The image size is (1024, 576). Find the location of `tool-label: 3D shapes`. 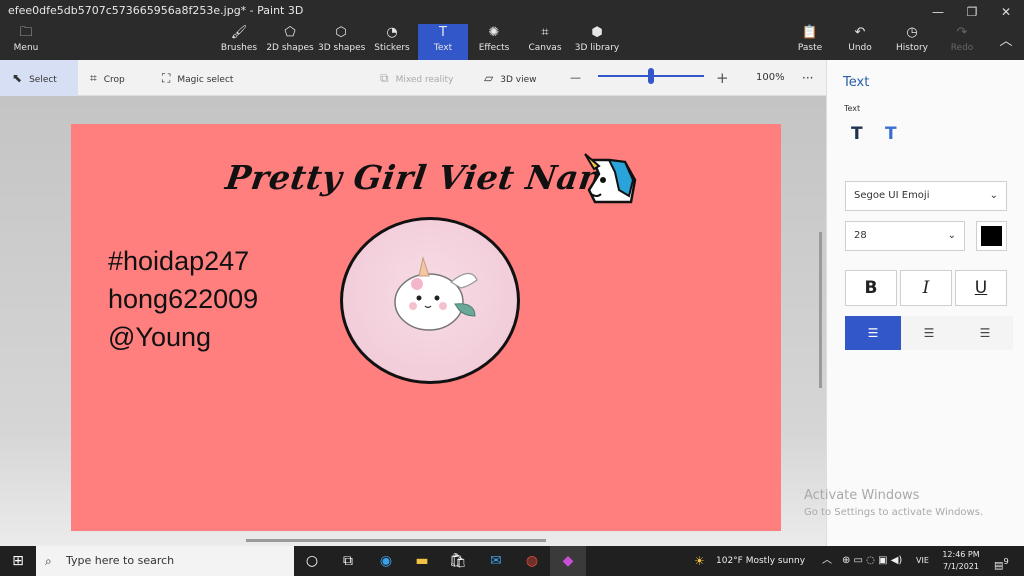

tool-label: 3D shapes is located at coordinates (342, 48).